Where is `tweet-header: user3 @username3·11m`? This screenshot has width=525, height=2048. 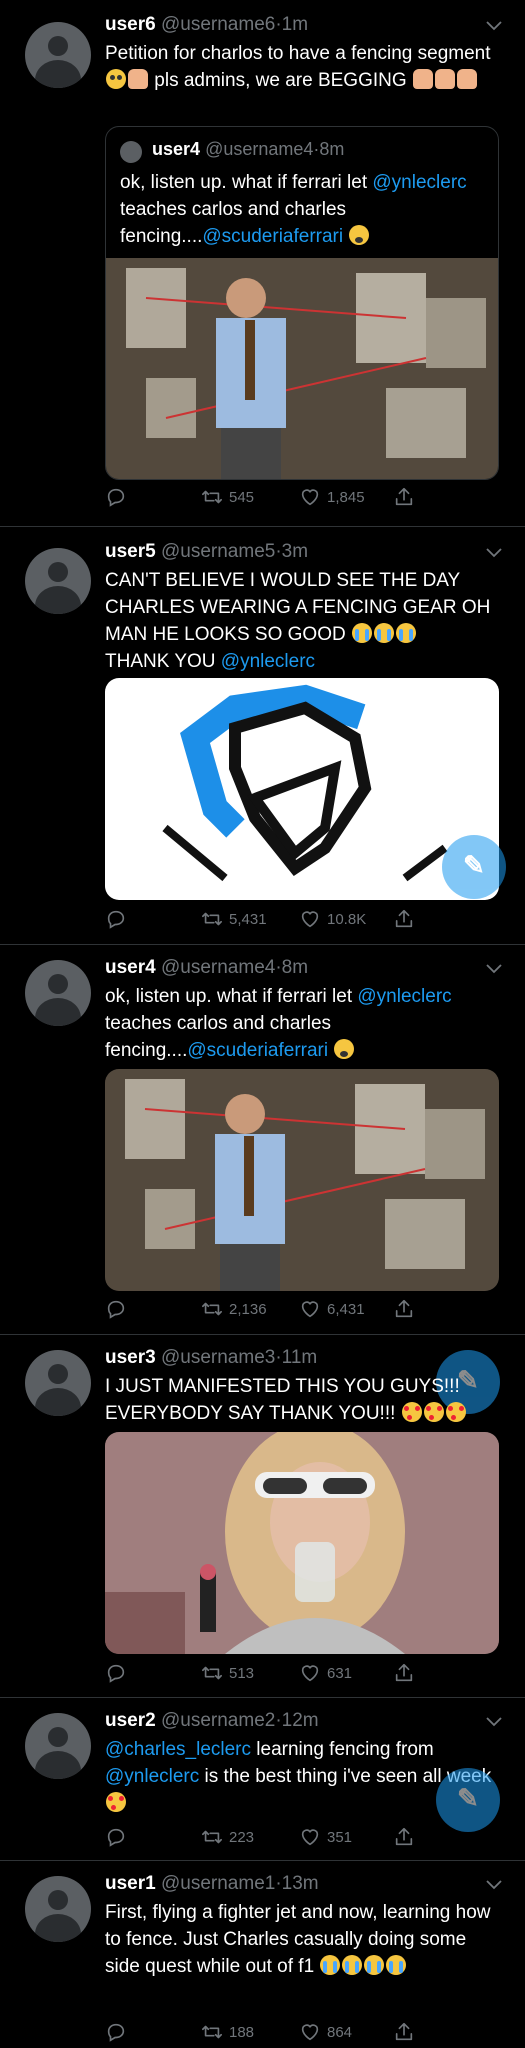
tweet-header: user3 @username3·11m is located at coordinates (211, 1358).